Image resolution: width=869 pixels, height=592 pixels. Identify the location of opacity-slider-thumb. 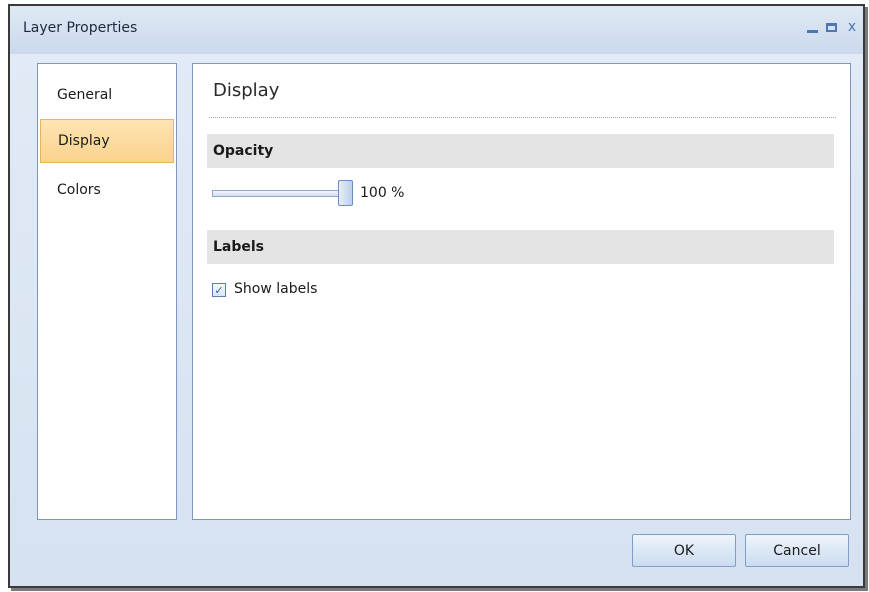
(345, 193).